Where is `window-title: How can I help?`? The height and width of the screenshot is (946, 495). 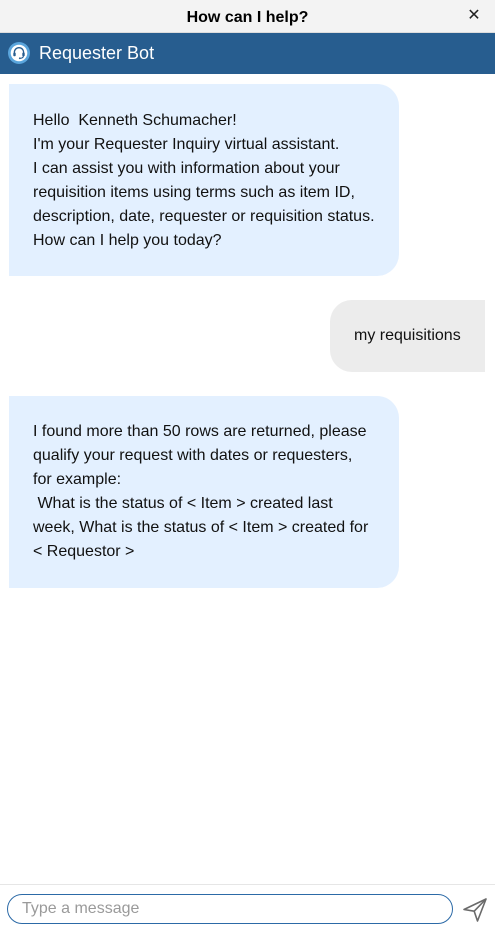
window-title: How can I help? is located at coordinates (247, 17).